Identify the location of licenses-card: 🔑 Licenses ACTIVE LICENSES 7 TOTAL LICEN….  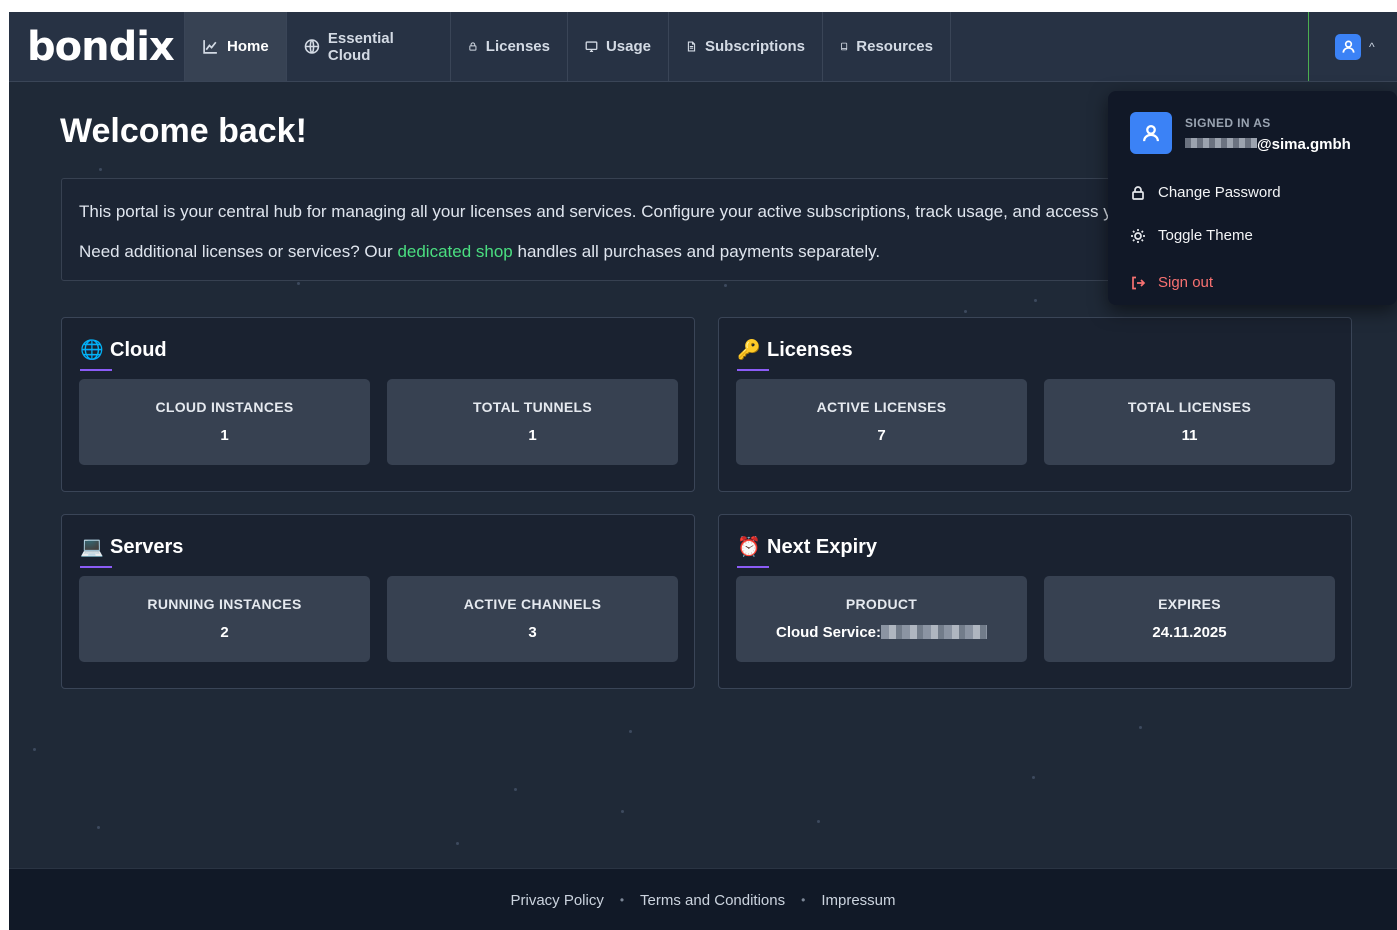
(1035, 404).